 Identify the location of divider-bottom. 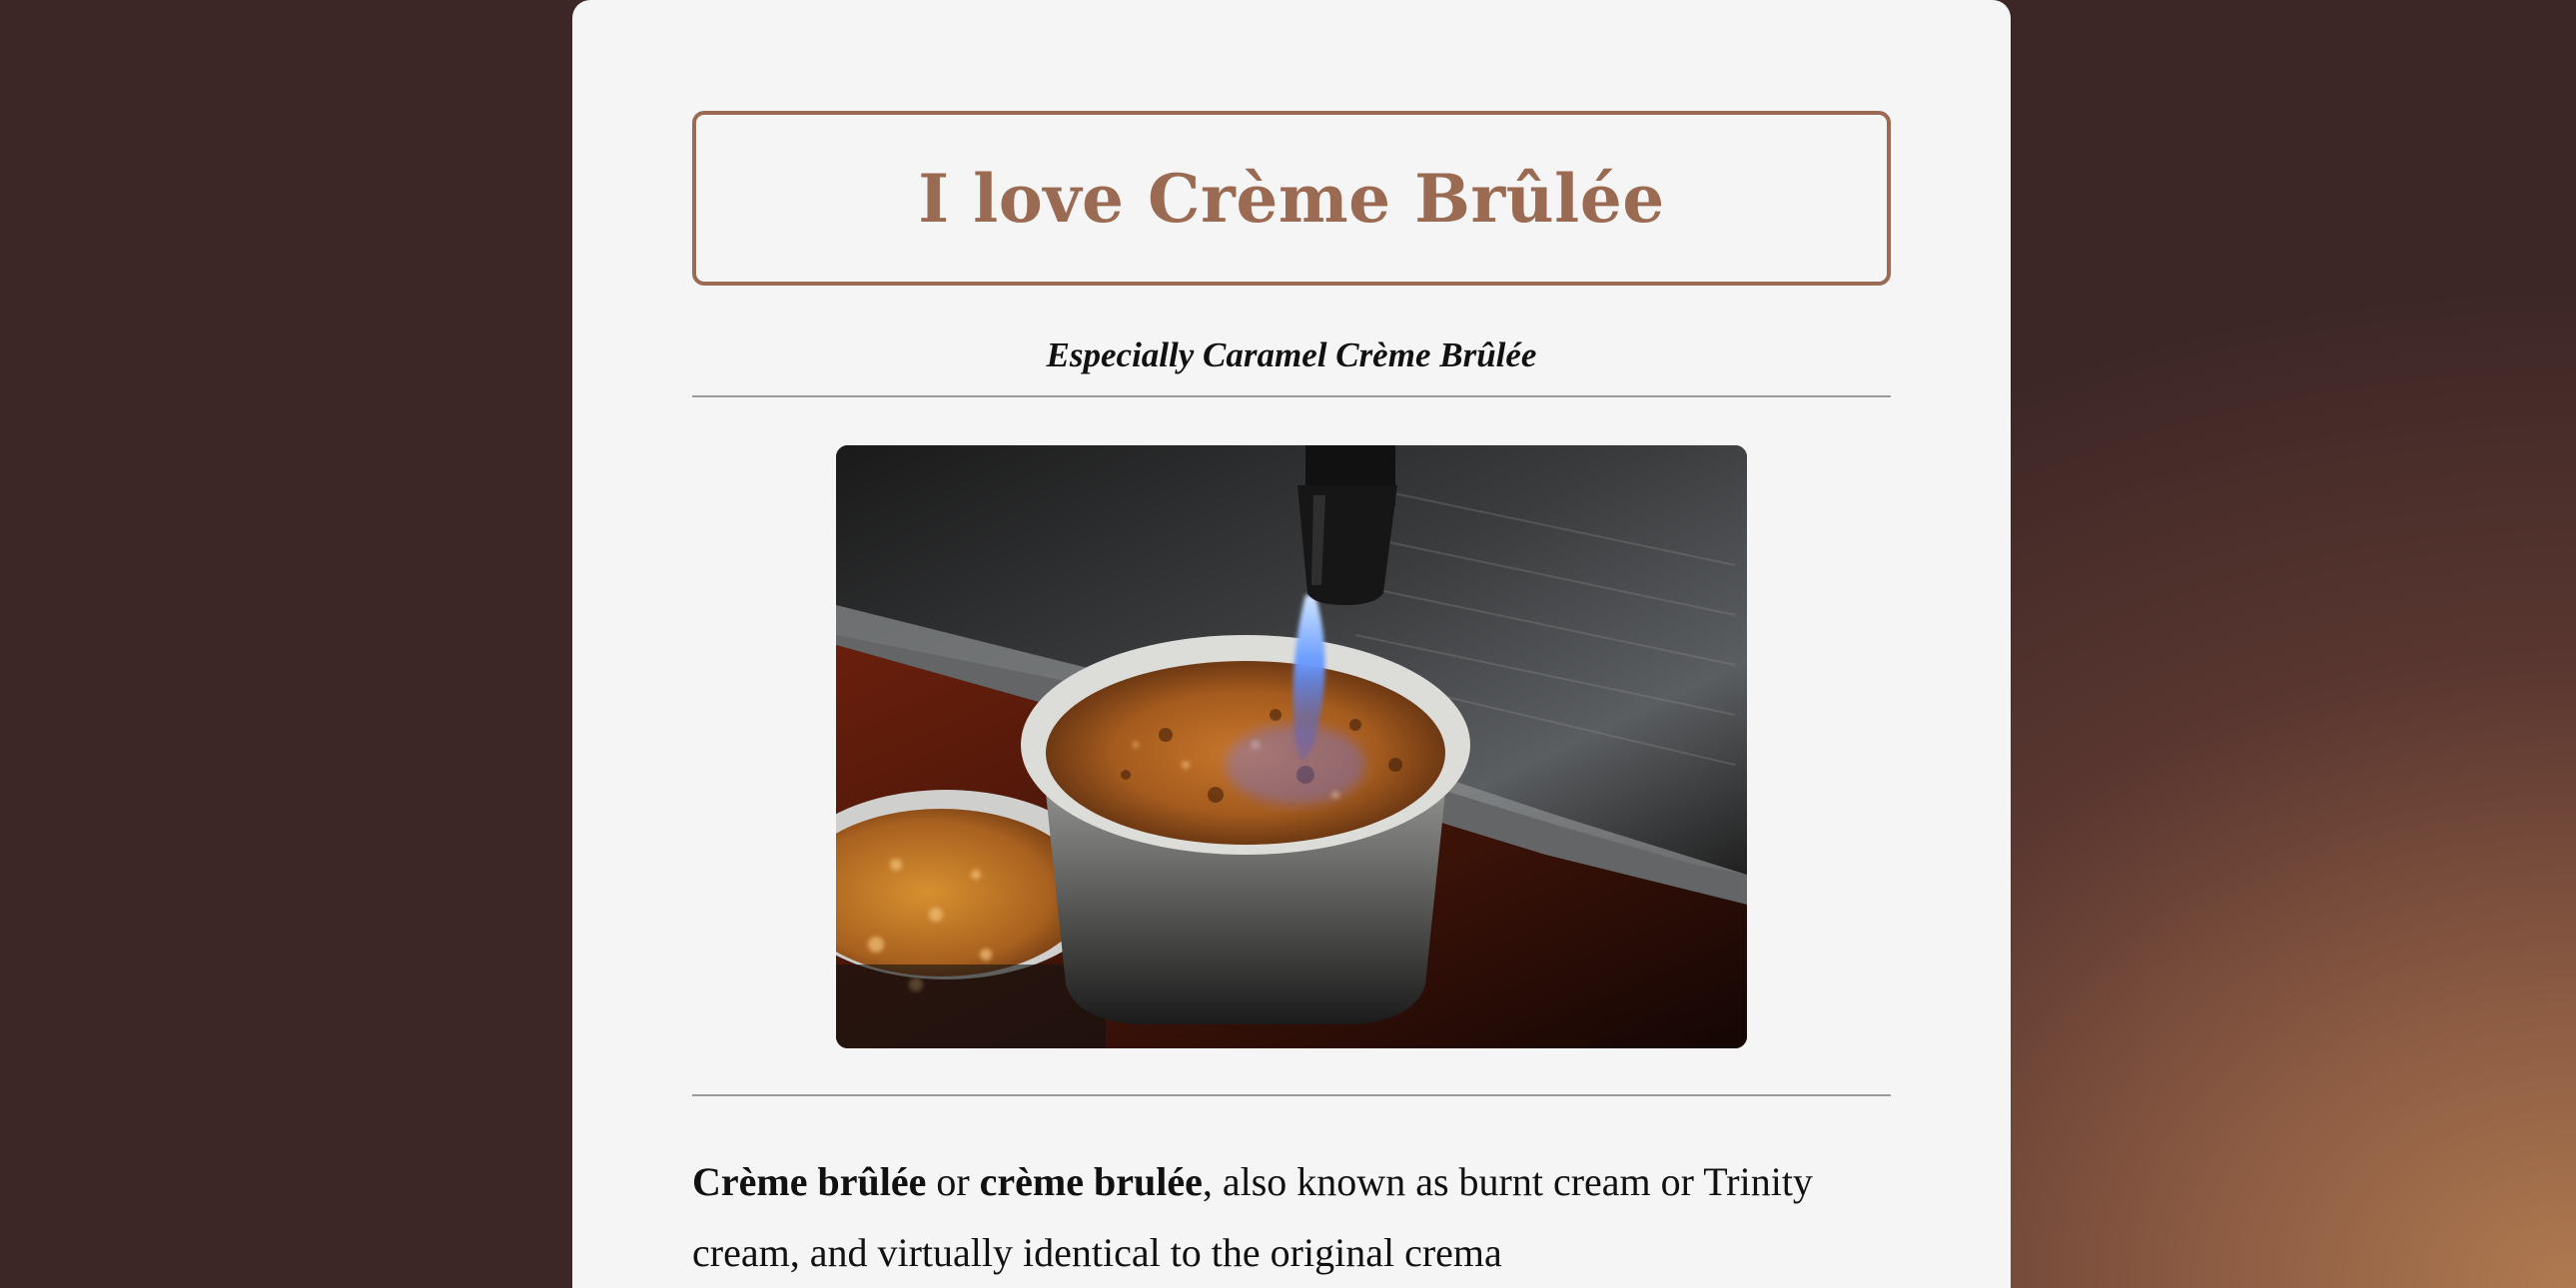
(1292, 1095).